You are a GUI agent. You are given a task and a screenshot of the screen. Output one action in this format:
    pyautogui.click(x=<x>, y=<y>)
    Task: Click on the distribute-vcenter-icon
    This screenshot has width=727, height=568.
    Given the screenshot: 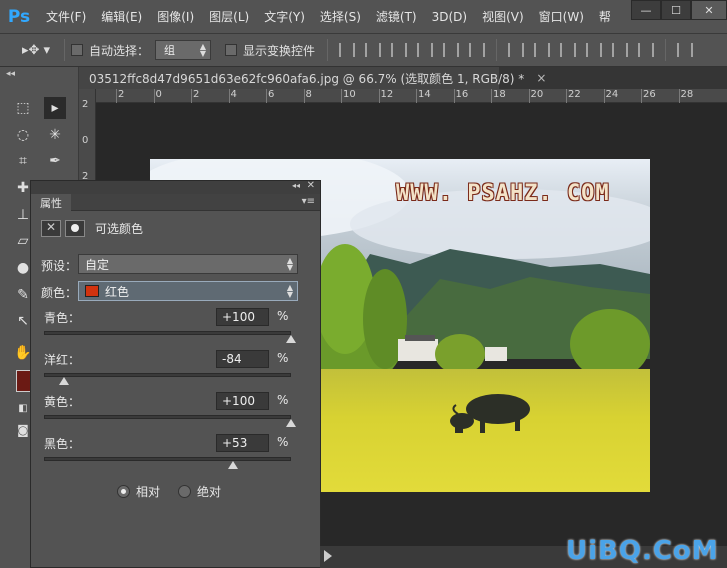 What is the action you would take?
    pyautogui.click(x=542, y=50)
    